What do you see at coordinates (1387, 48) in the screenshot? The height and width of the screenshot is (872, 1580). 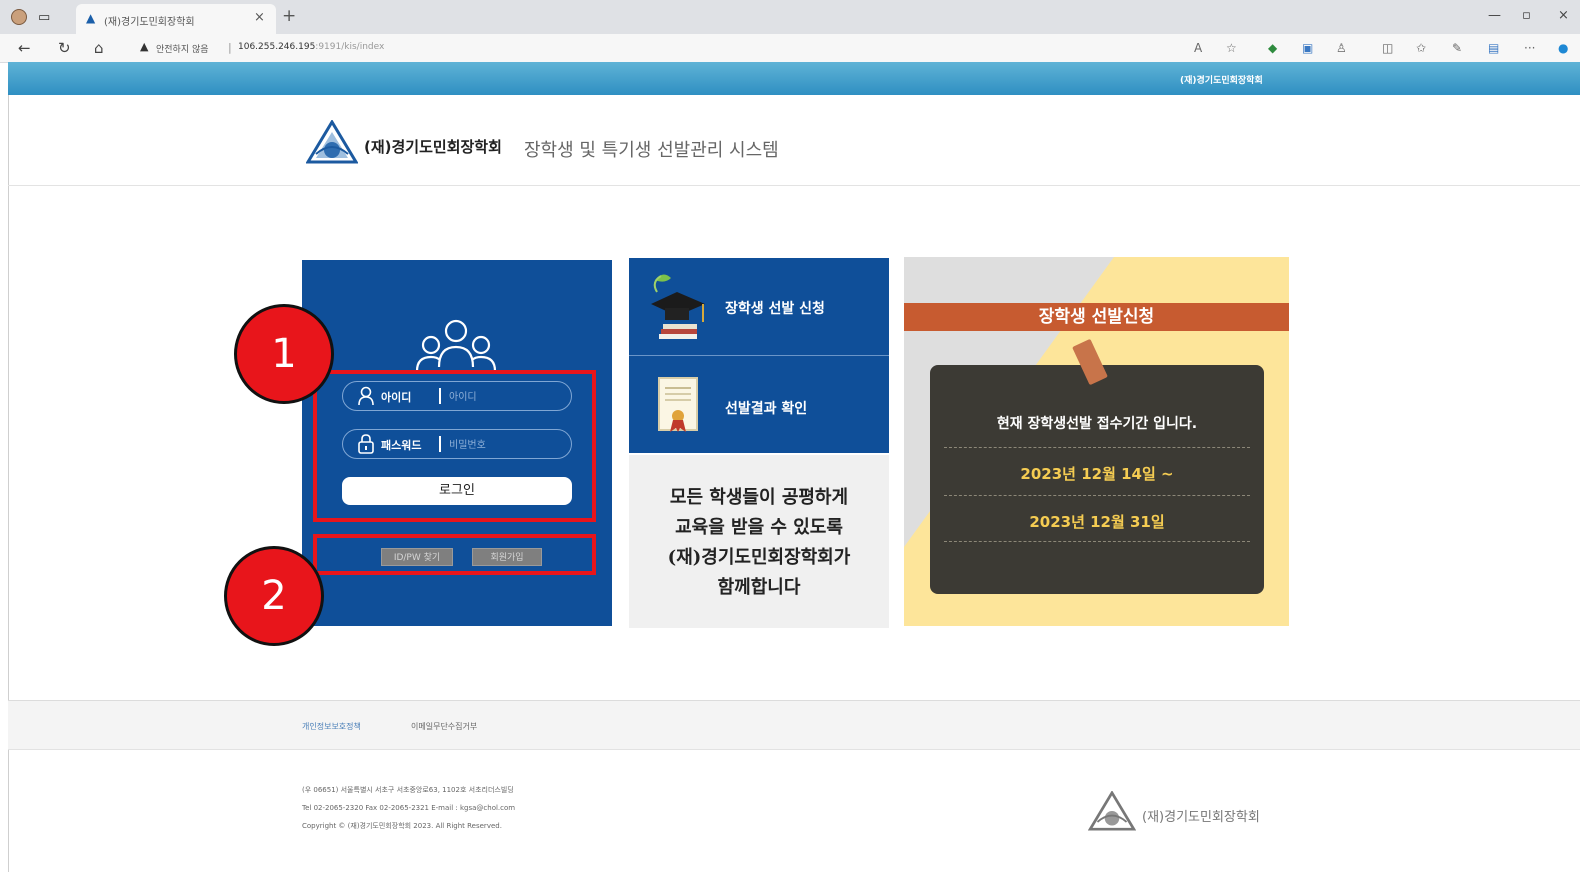 I see `split-screen-icon: ◫` at bounding box center [1387, 48].